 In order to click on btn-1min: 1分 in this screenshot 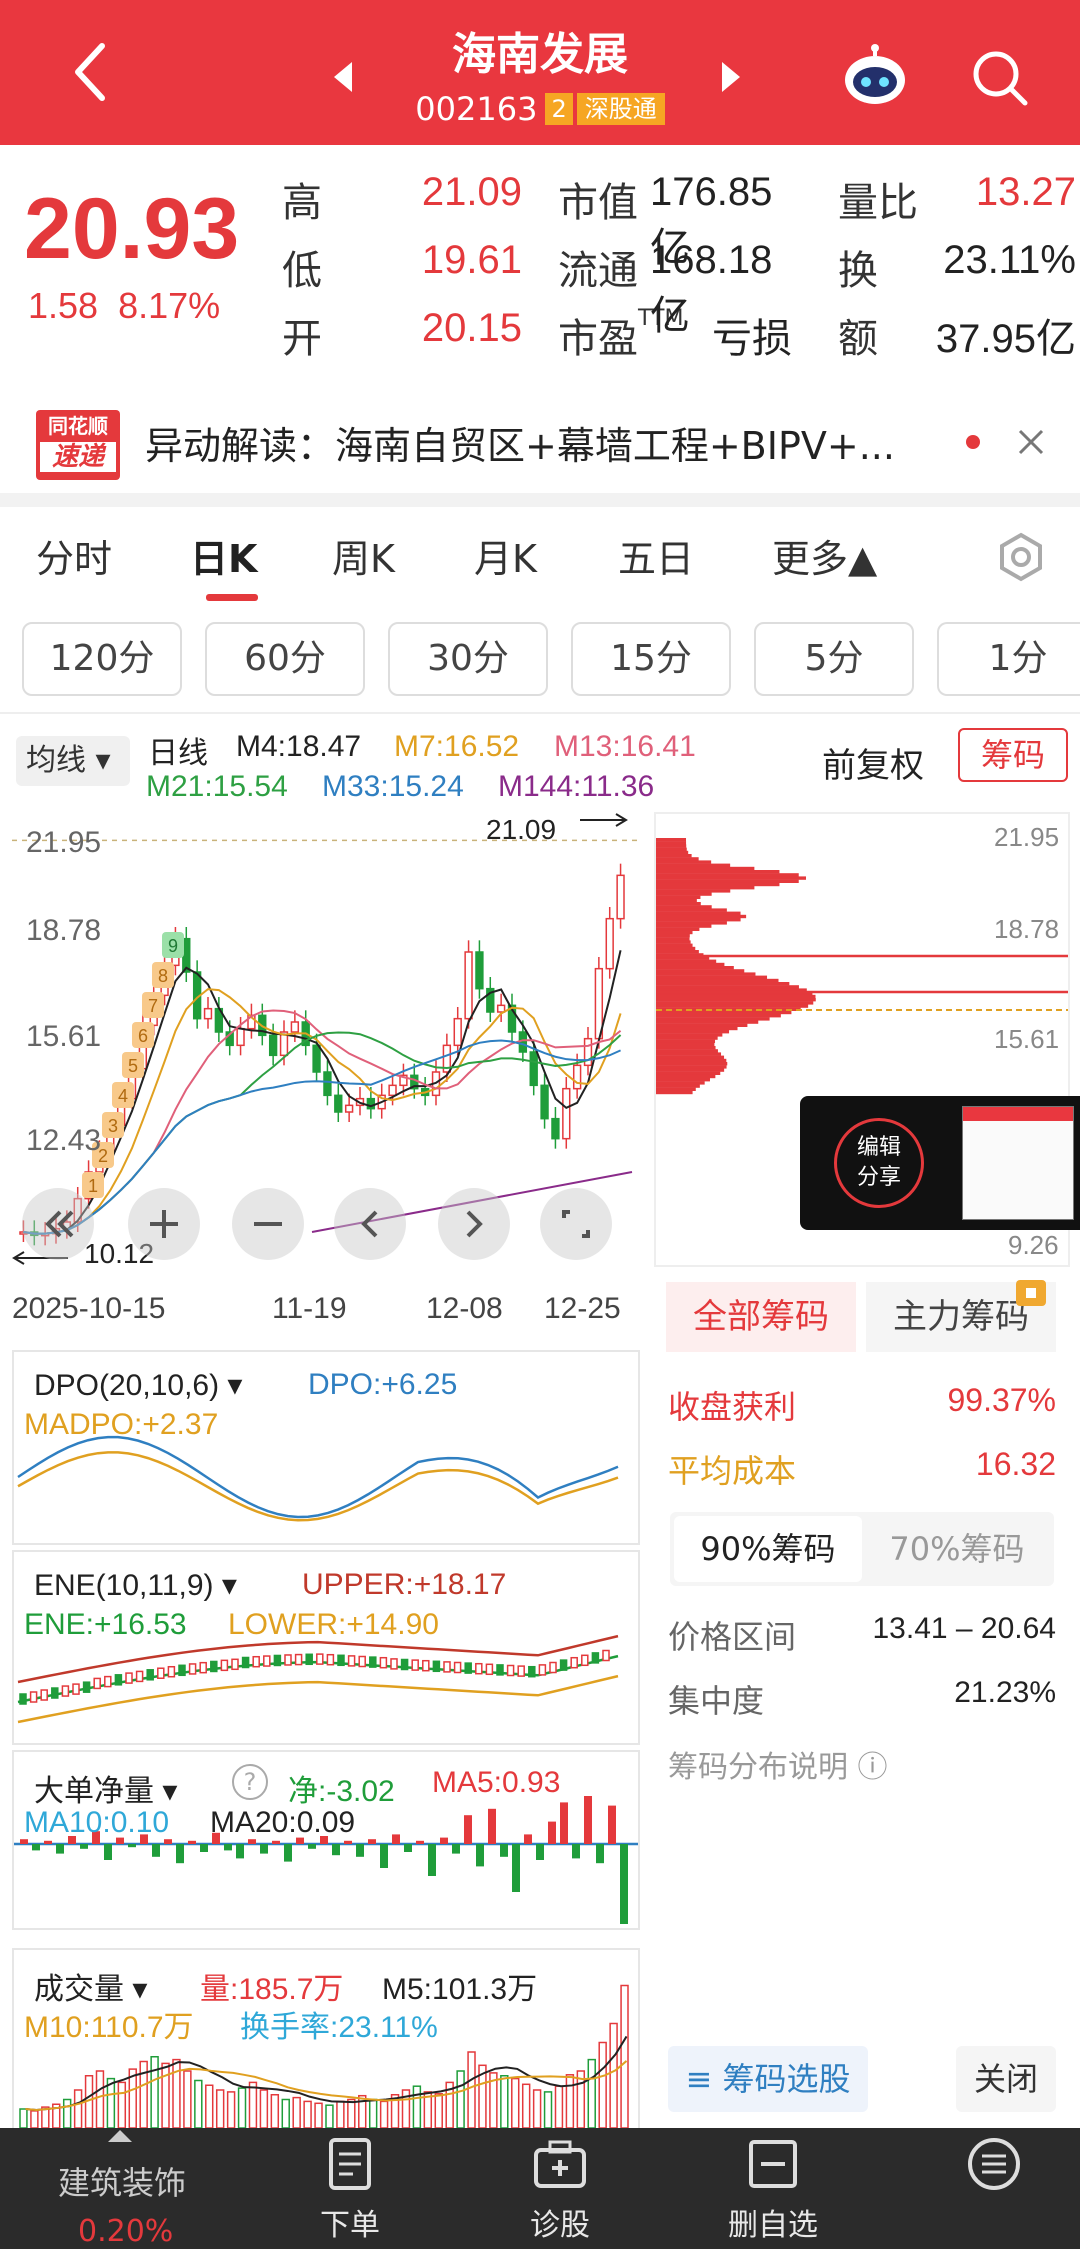, I will do `click(1008, 659)`.